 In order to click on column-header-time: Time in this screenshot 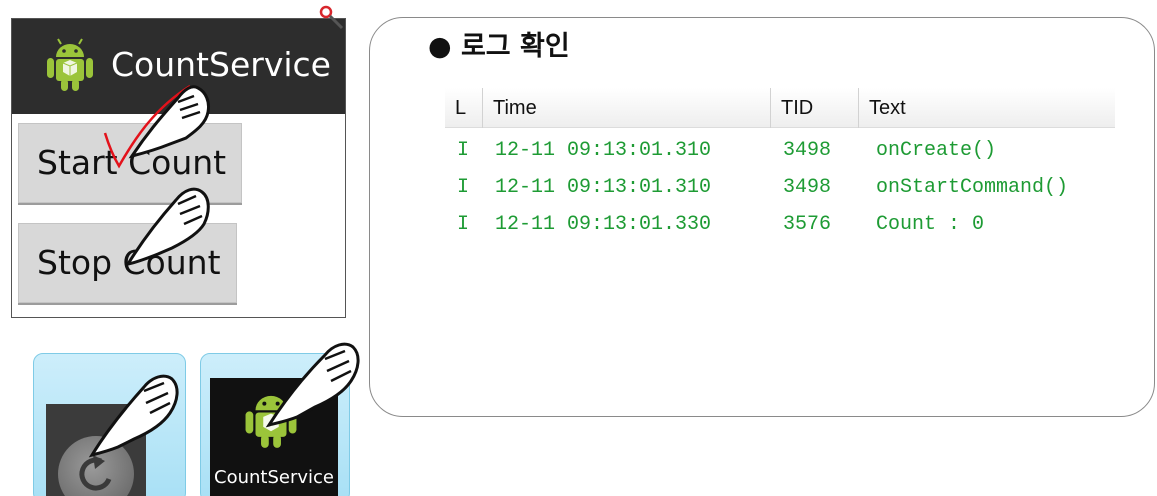, I will do `click(626, 108)`.